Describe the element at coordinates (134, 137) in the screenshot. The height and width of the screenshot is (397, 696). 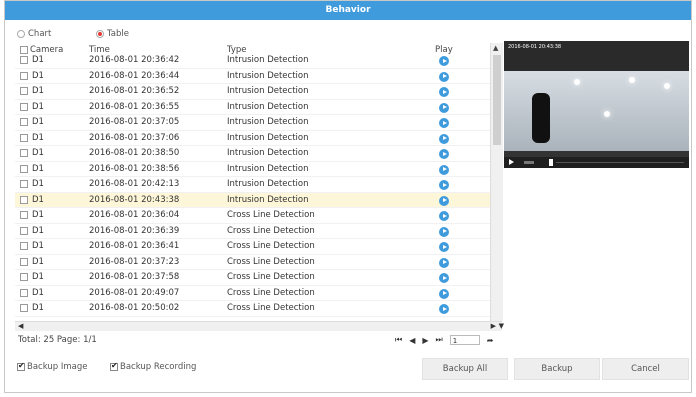
I see `row-time: 2016-08-01 20:37:06` at that location.